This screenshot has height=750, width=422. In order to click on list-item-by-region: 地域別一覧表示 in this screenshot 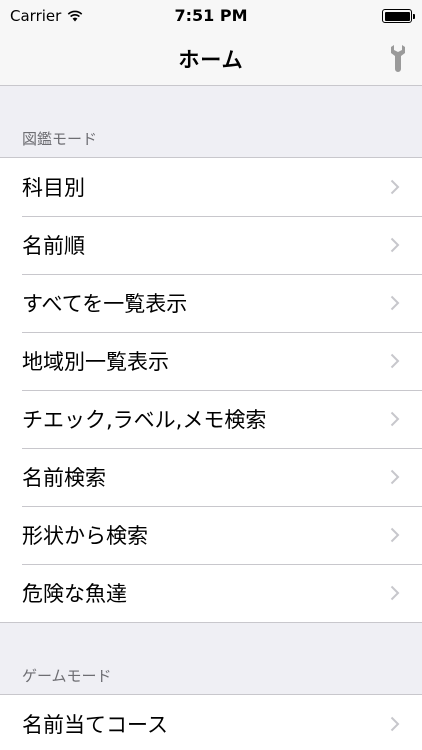, I will do `click(211, 361)`.